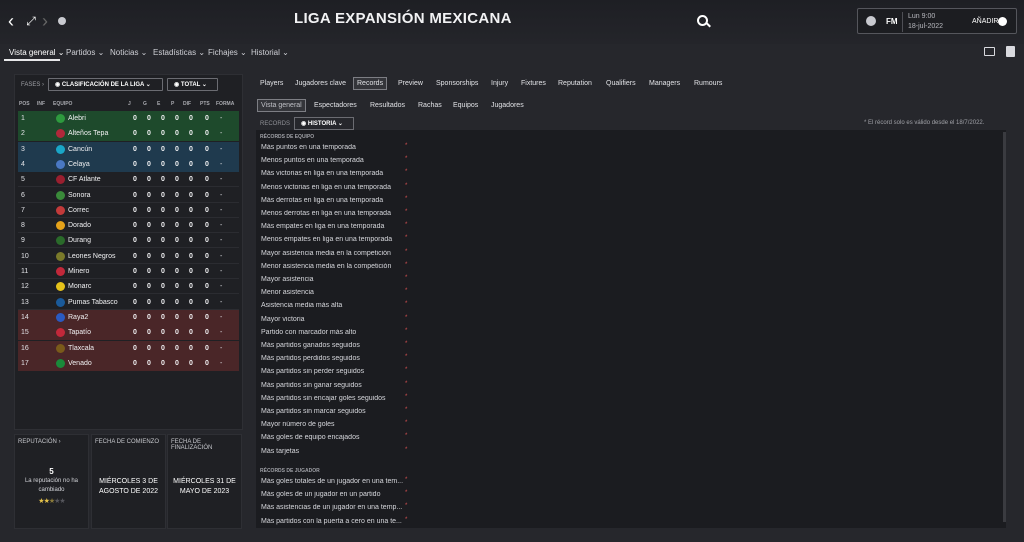 The height and width of the screenshot is (542, 1024). I want to click on team-name: CF Atlante, so click(84, 179).